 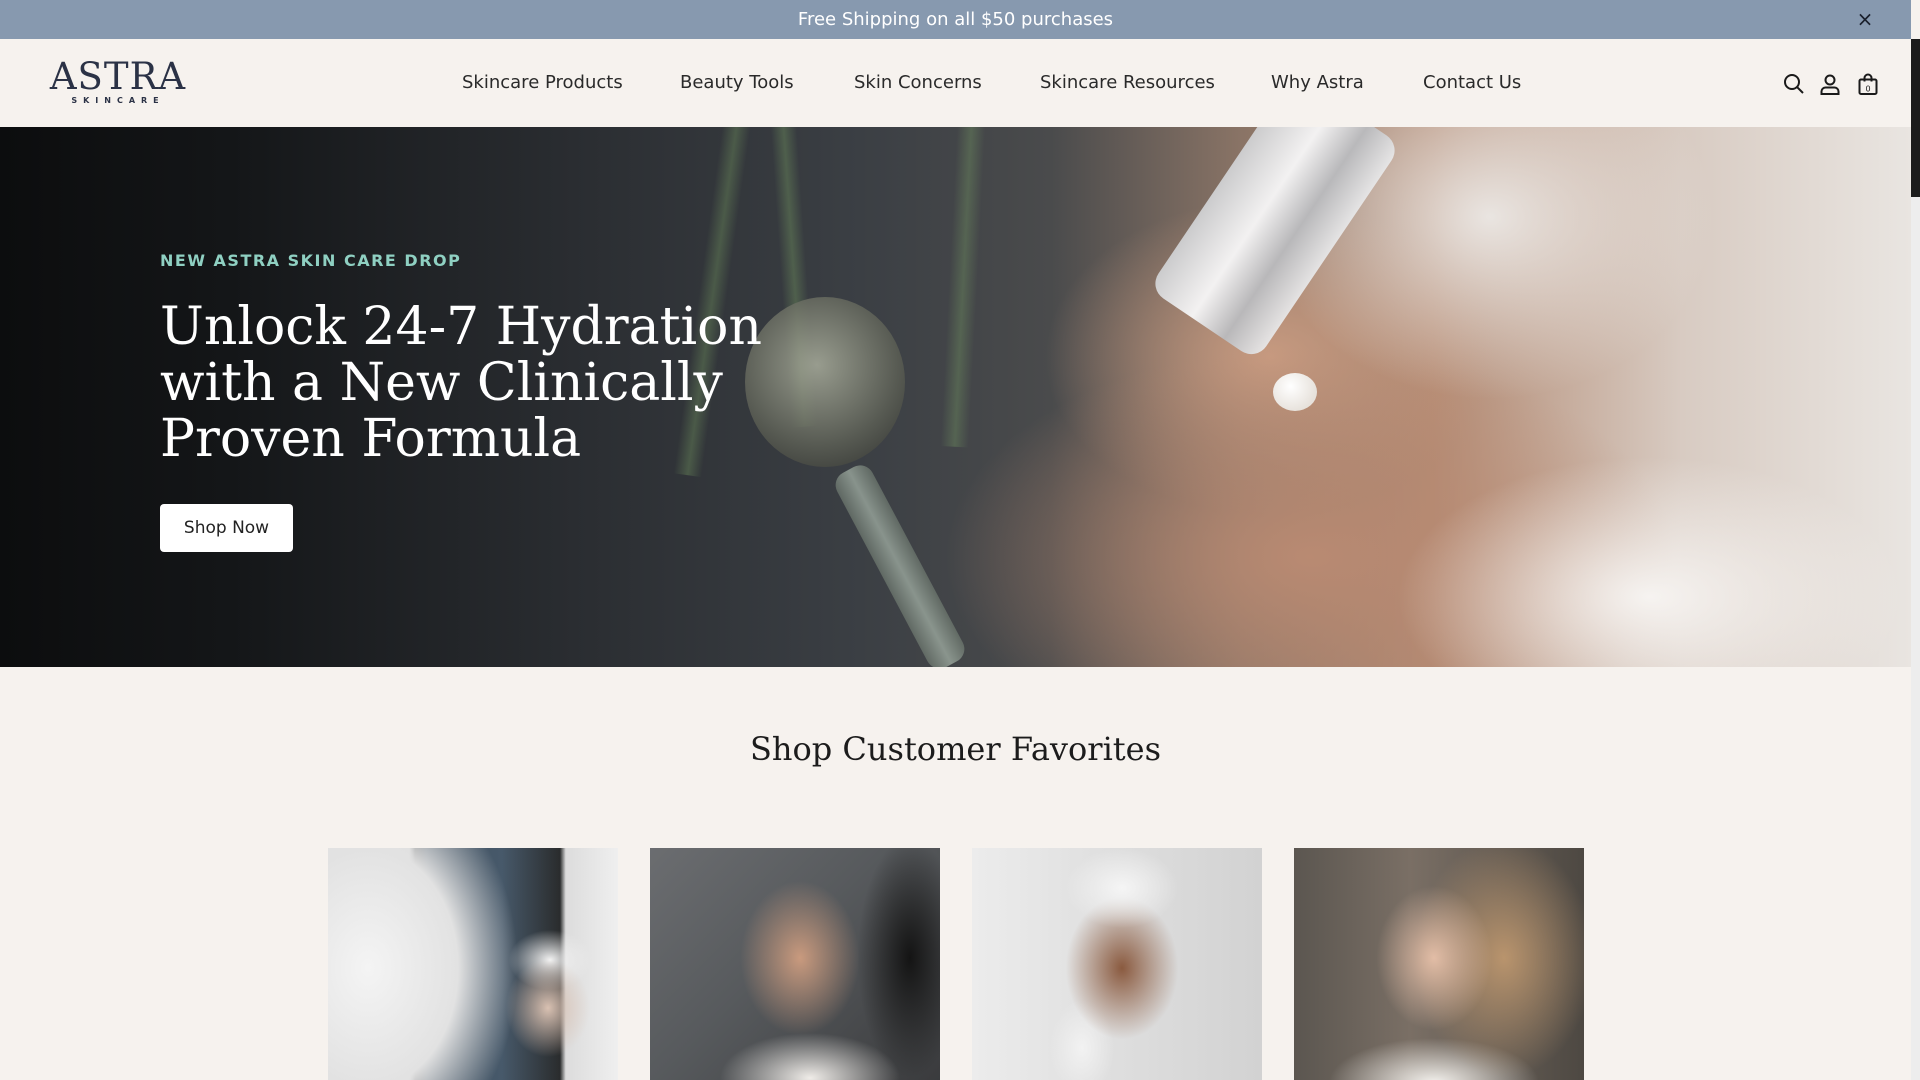 I want to click on nav-item-why-astra: Why Astra, so click(x=1317, y=82).